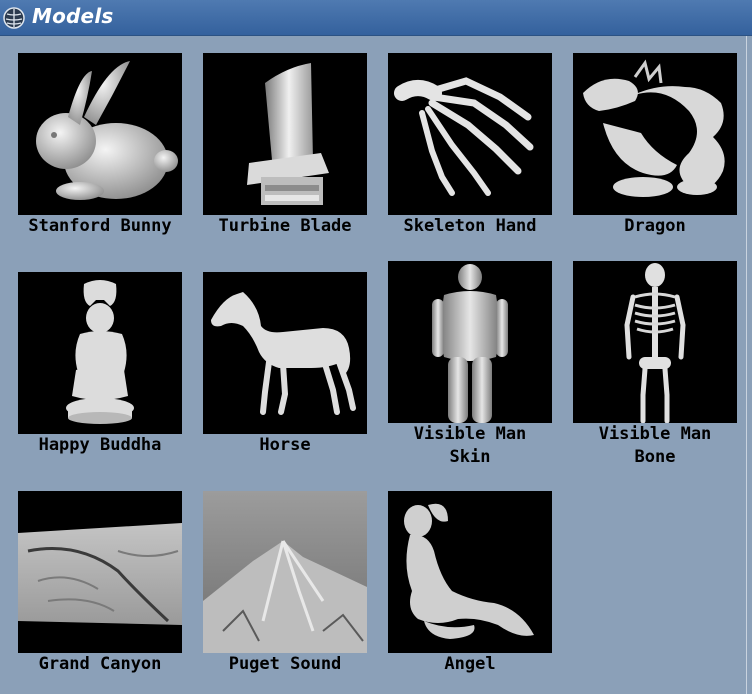  Describe the element at coordinates (470, 445) in the screenshot. I see `model-label: Visible Man Skin` at that location.